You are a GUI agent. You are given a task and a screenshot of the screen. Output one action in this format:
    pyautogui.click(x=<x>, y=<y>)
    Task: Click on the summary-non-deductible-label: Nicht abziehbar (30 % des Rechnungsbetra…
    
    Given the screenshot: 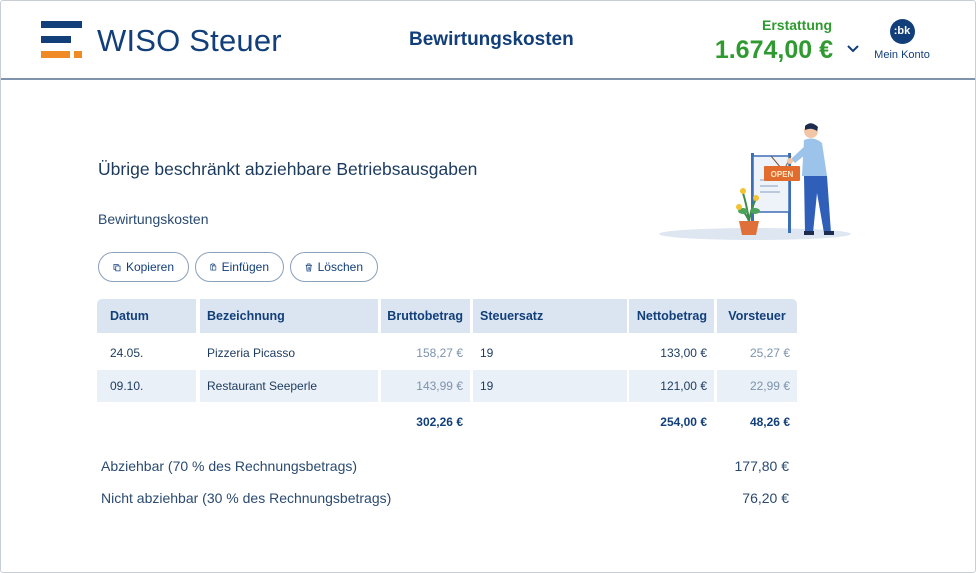 What is the action you would take?
    pyautogui.click(x=246, y=498)
    